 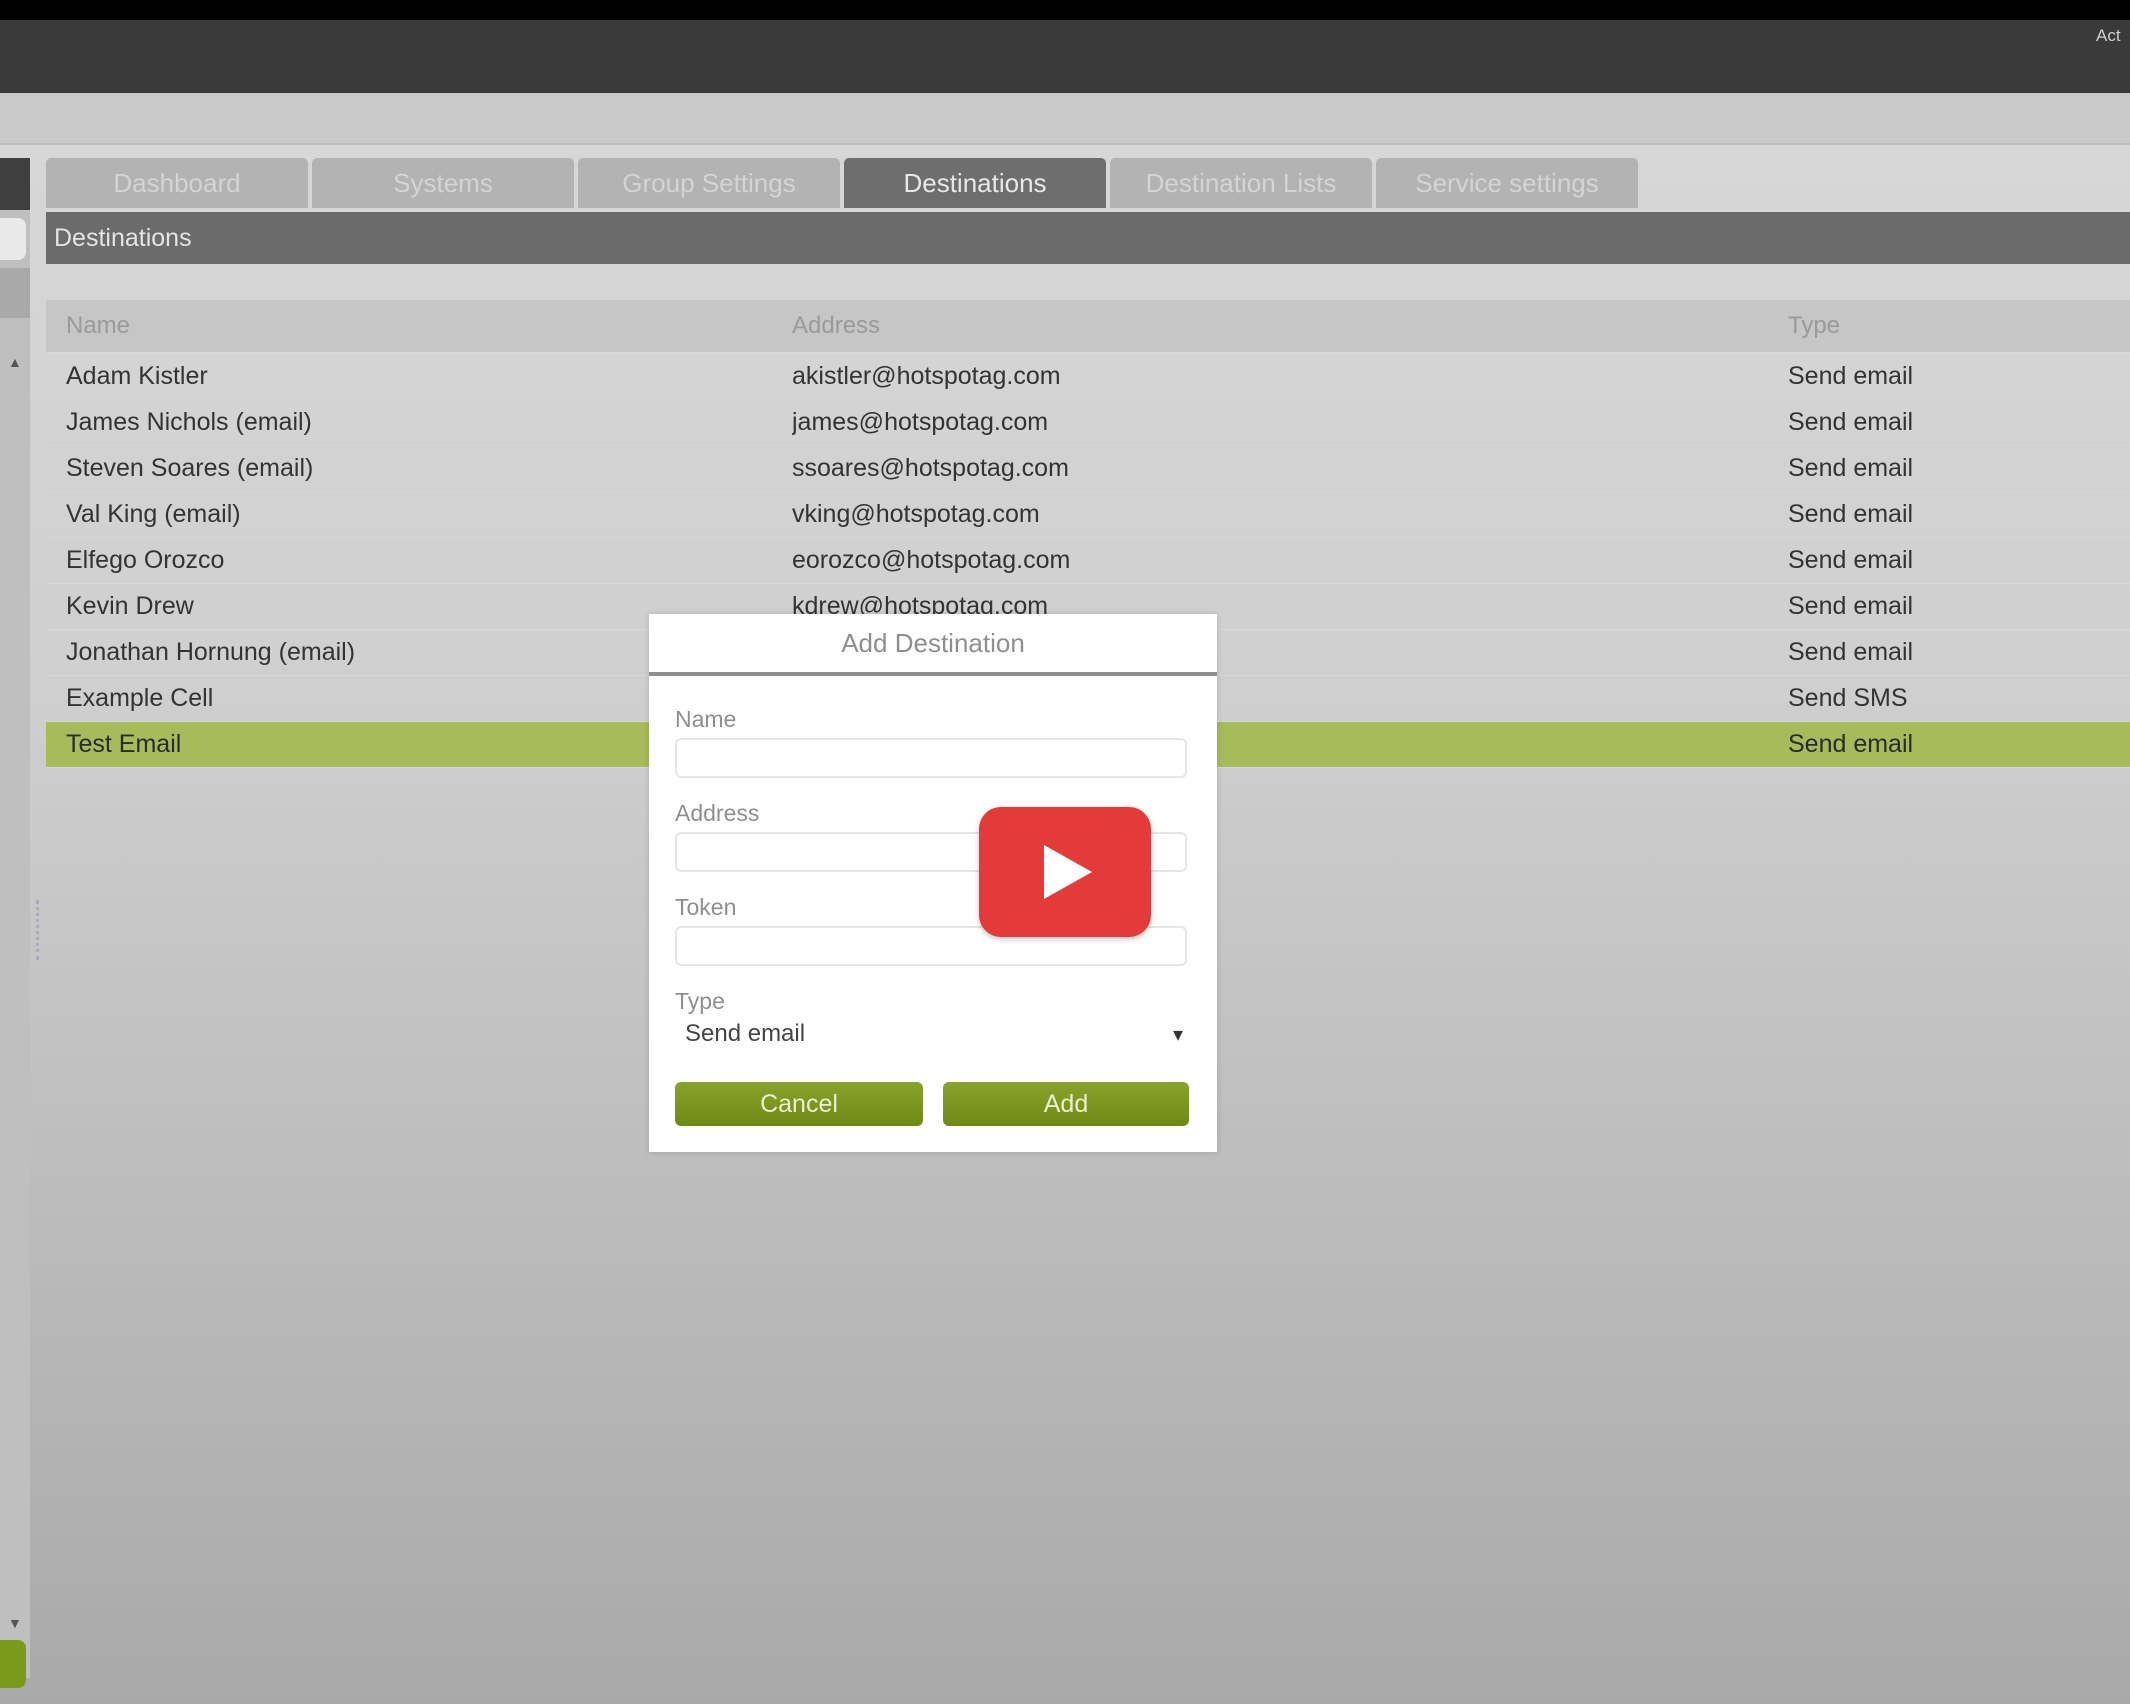 I want to click on cell-address: ssoares@hotspotag.com, so click(x=930, y=468).